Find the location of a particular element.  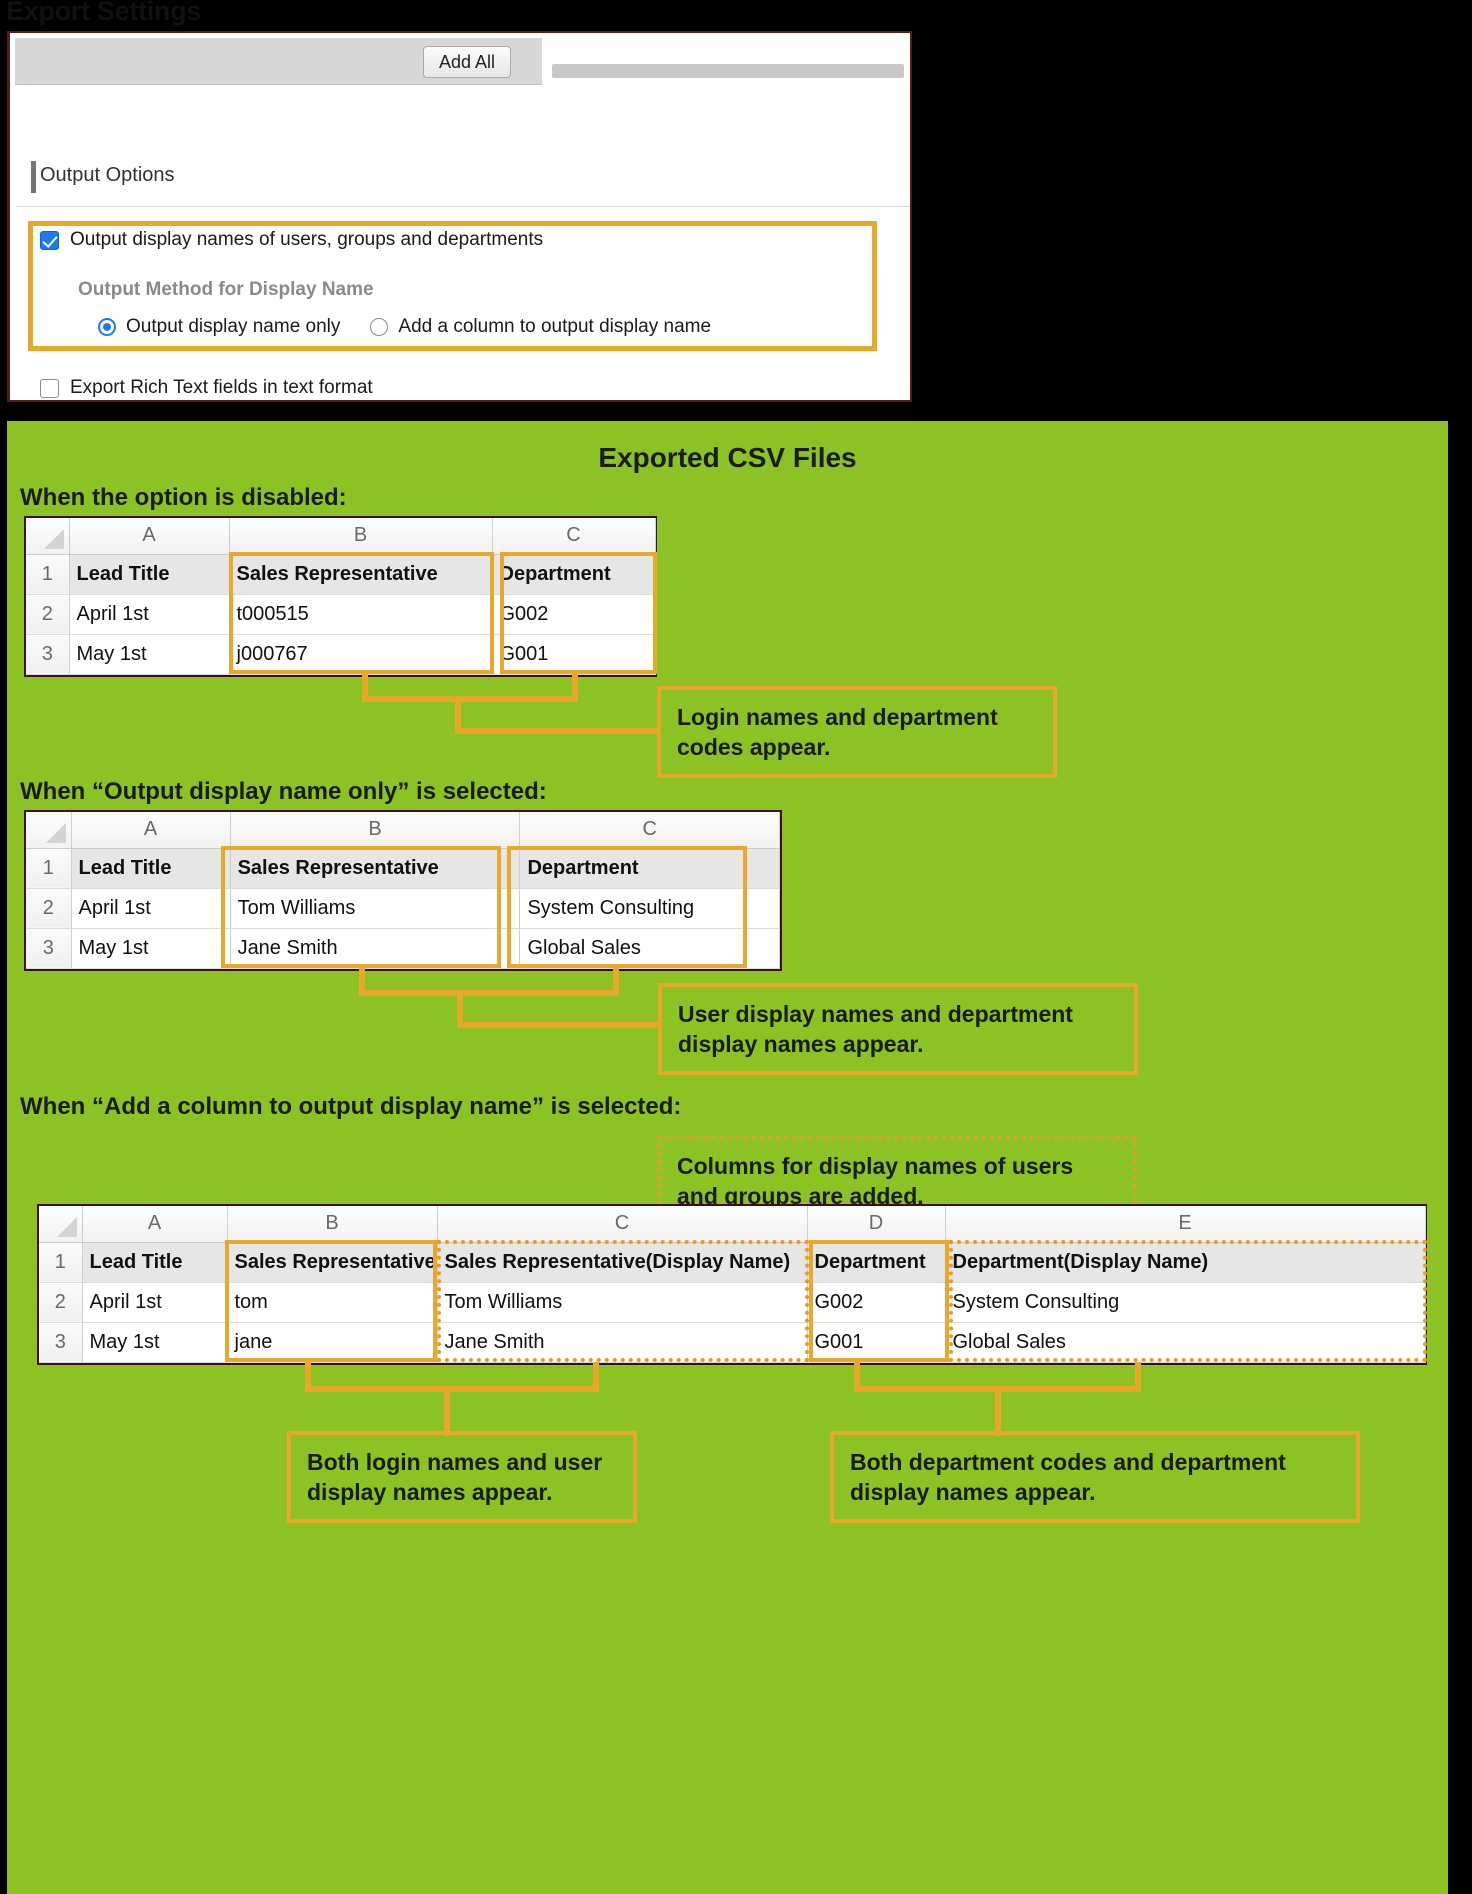

checkbox-checked-icon is located at coordinates (49, 240).